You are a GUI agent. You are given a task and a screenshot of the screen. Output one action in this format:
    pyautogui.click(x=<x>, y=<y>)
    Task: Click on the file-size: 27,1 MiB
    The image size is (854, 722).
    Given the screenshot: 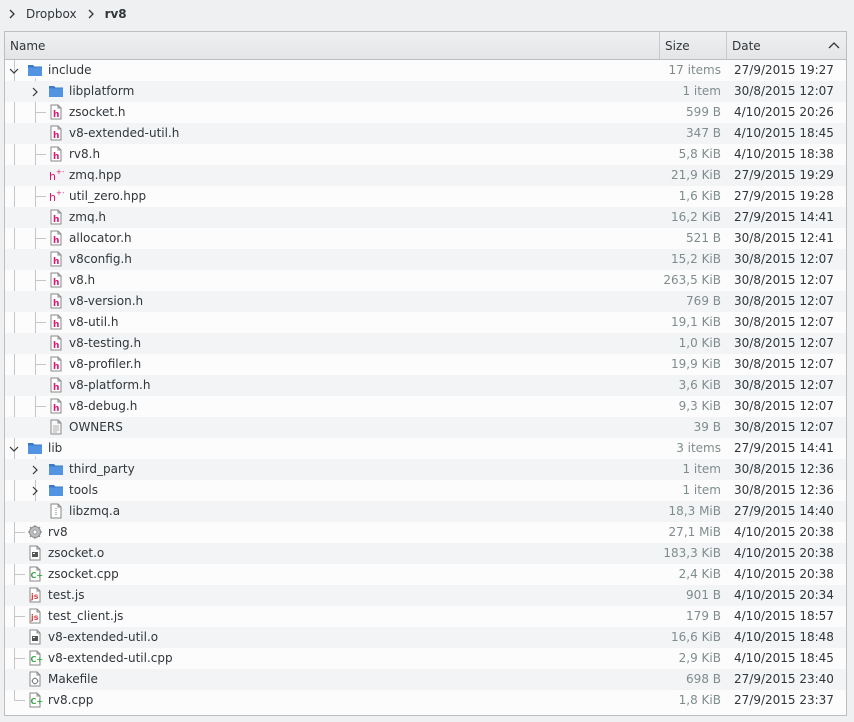 What is the action you would take?
    pyautogui.click(x=694, y=532)
    